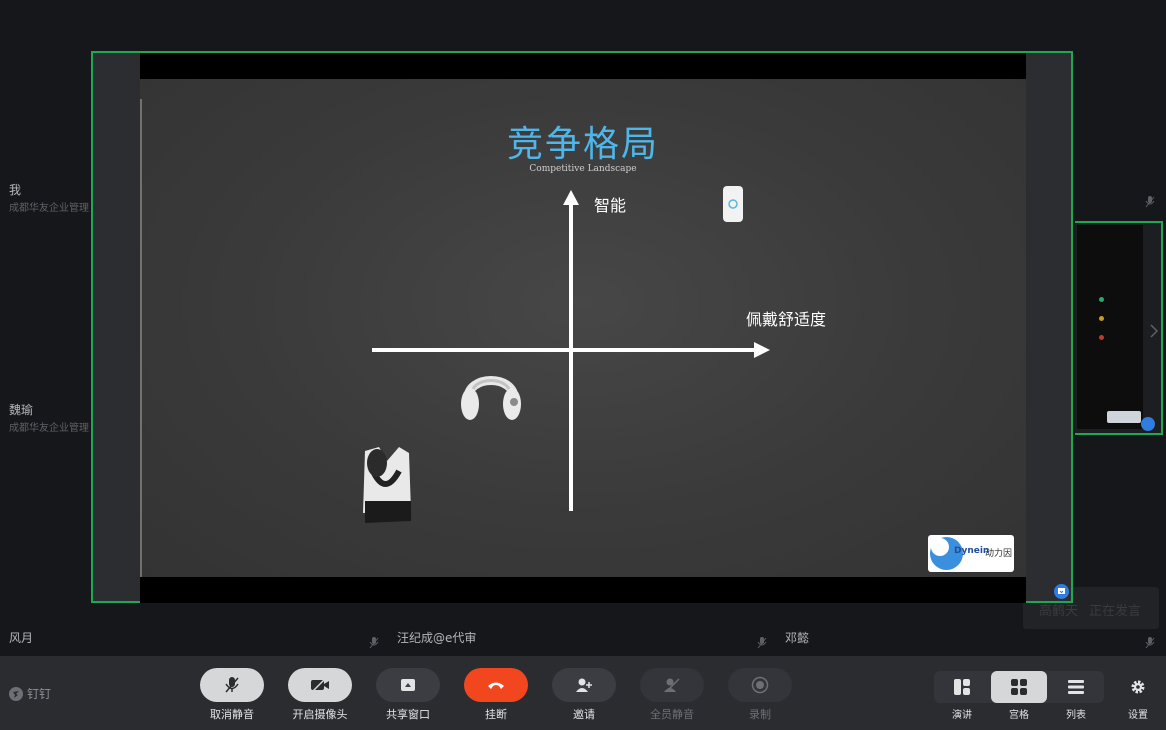 The width and height of the screenshot is (1166, 730). Describe the element at coordinates (610, 205) in the screenshot. I see `y-axis-label: 智能` at that location.